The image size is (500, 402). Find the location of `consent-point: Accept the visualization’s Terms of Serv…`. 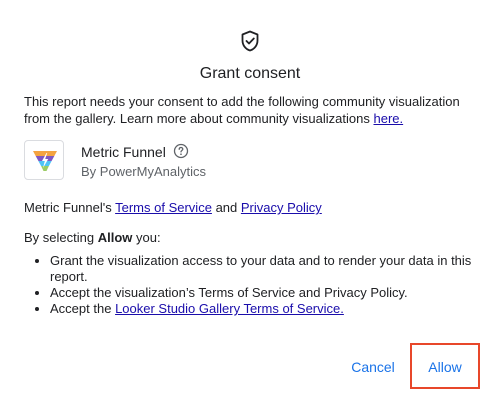

consent-point: Accept the visualization’s Terms of Serv… is located at coordinates (267, 293).